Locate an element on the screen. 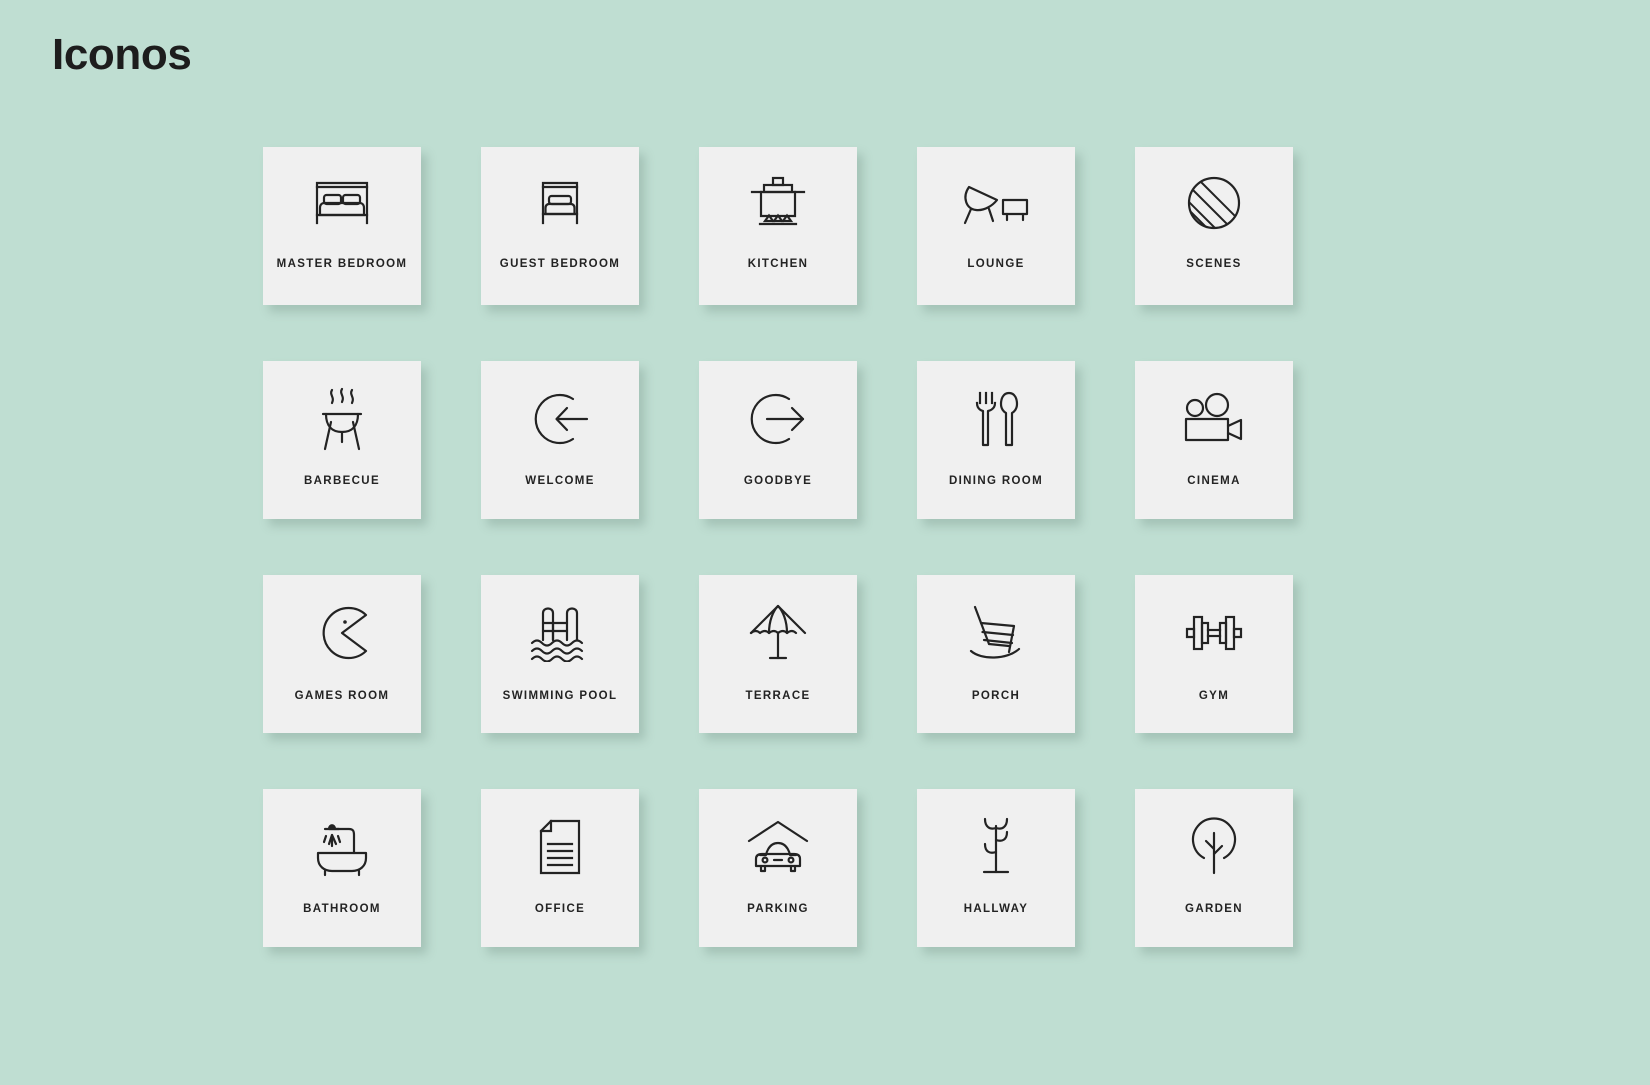 The height and width of the screenshot is (1085, 1650). cooking-pot-icon is located at coordinates (778, 203).